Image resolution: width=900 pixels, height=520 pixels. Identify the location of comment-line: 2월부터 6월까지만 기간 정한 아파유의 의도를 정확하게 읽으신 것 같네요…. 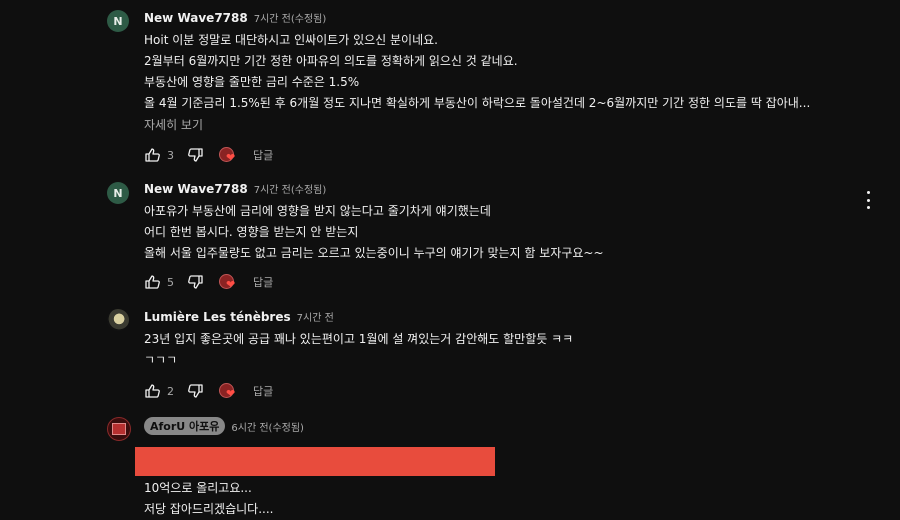
(331, 61).